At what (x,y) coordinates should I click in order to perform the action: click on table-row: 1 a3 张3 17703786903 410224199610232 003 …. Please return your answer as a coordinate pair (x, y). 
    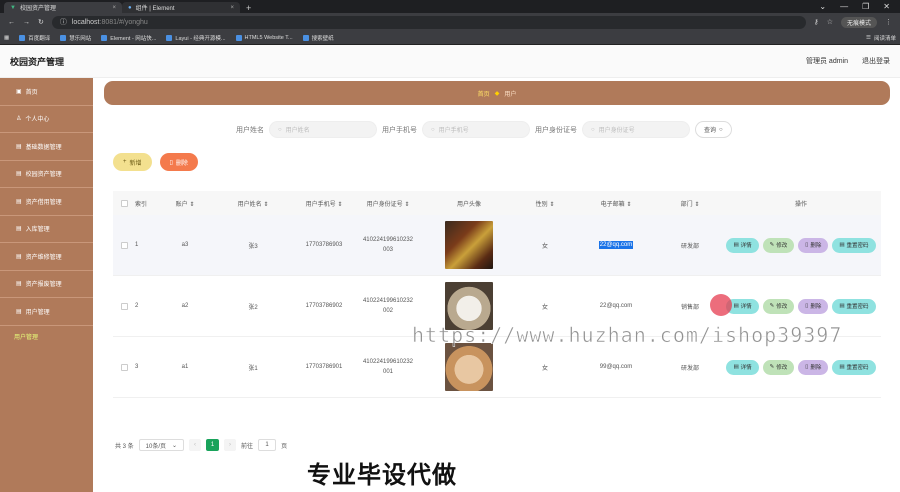
    Looking at the image, I should click on (497, 245).